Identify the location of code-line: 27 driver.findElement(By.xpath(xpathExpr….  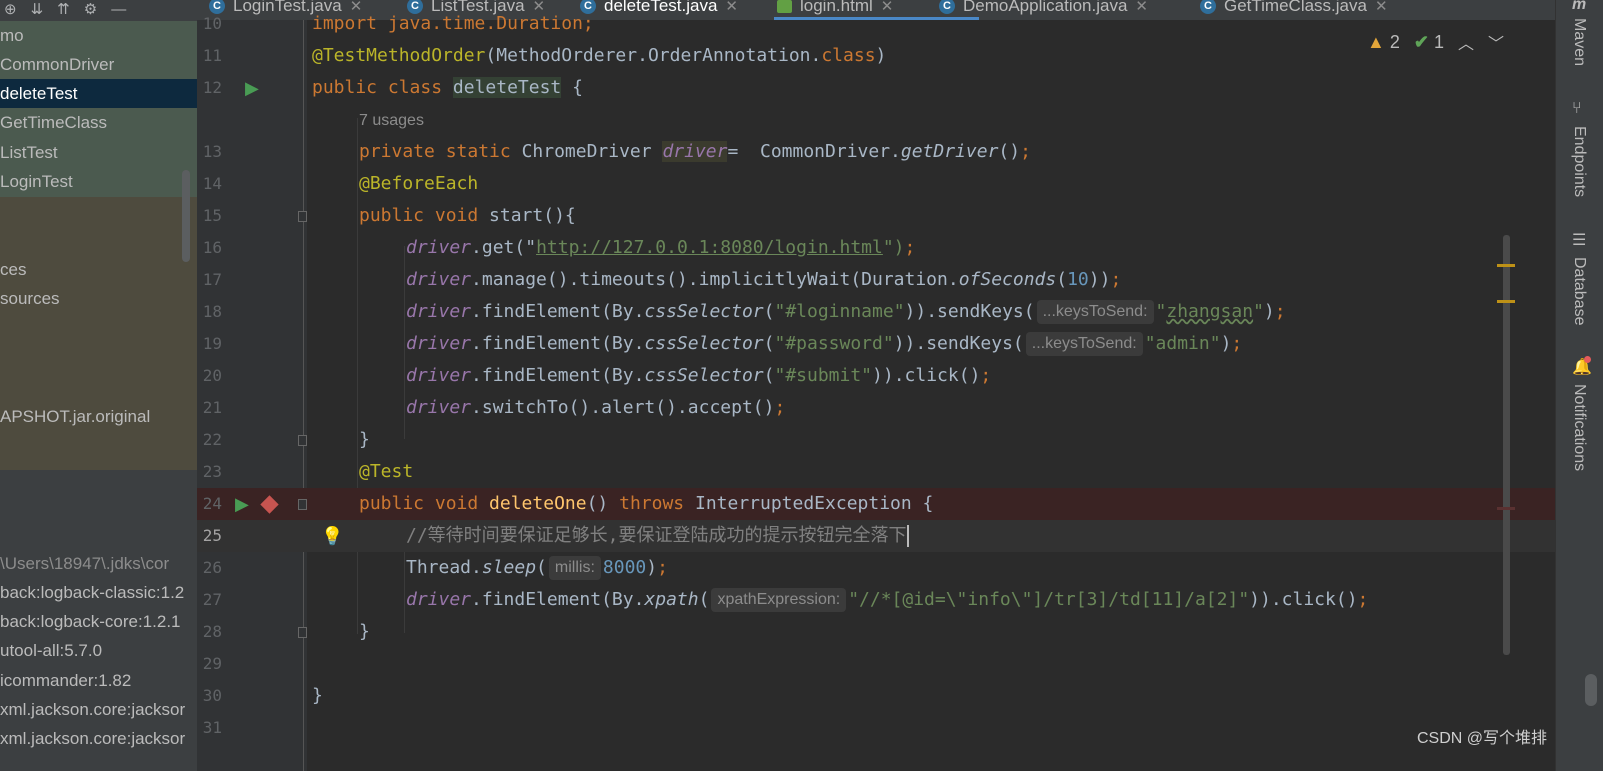
(876, 600).